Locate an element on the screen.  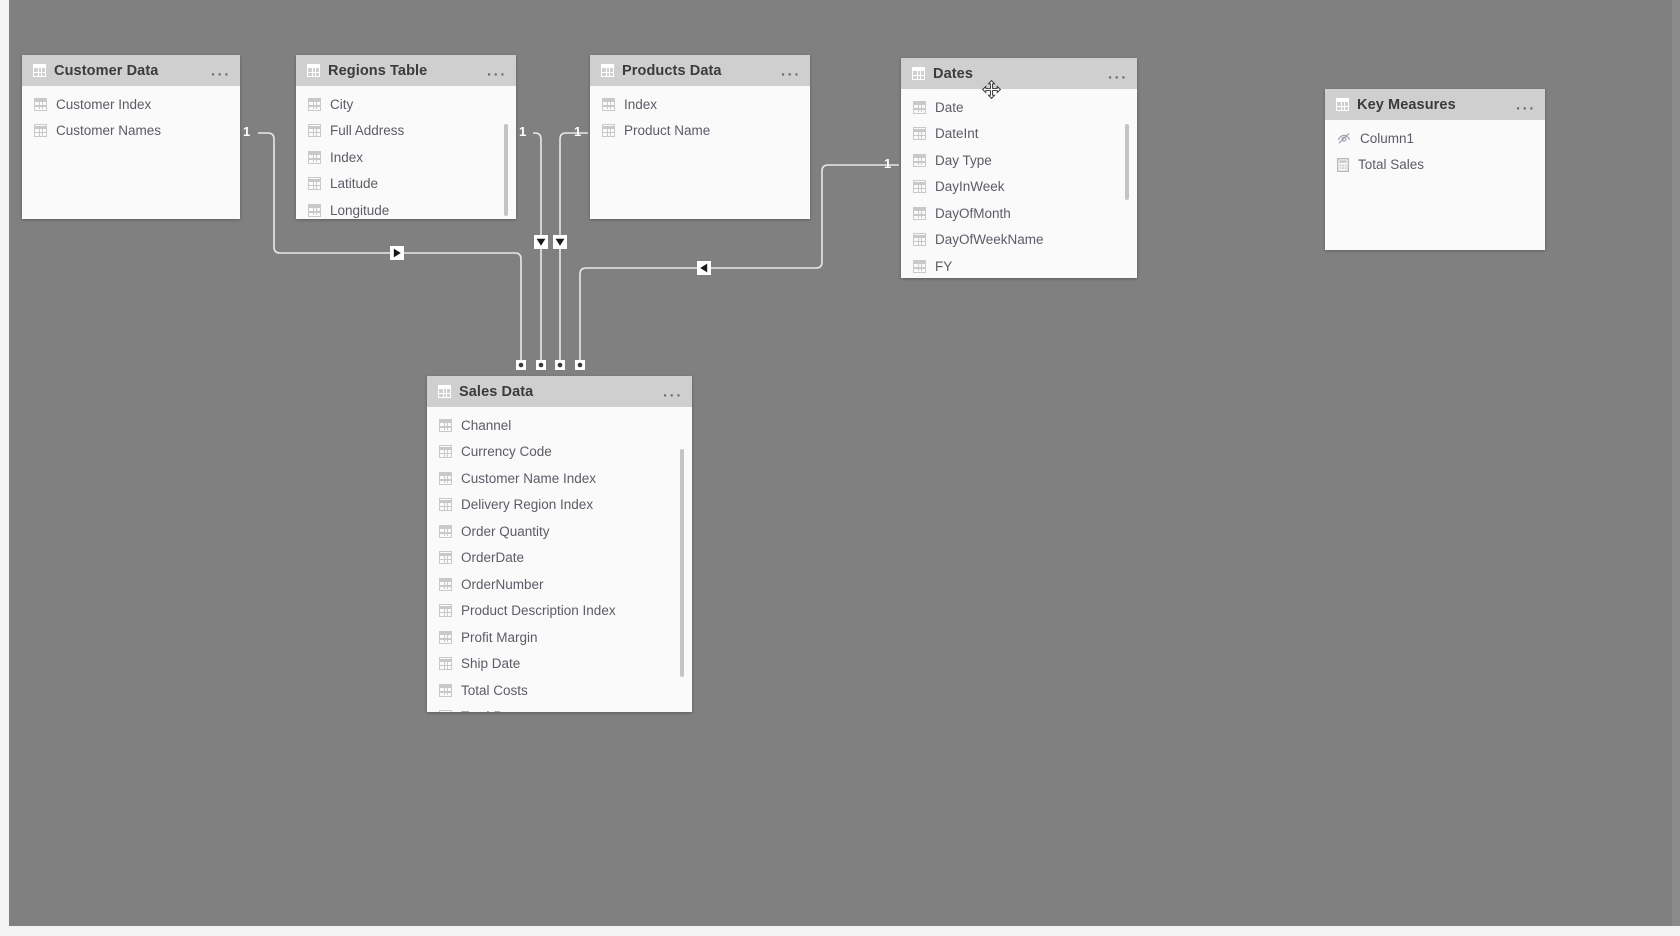
relationship-rel-regions-sales is located at coordinates (540, 251).